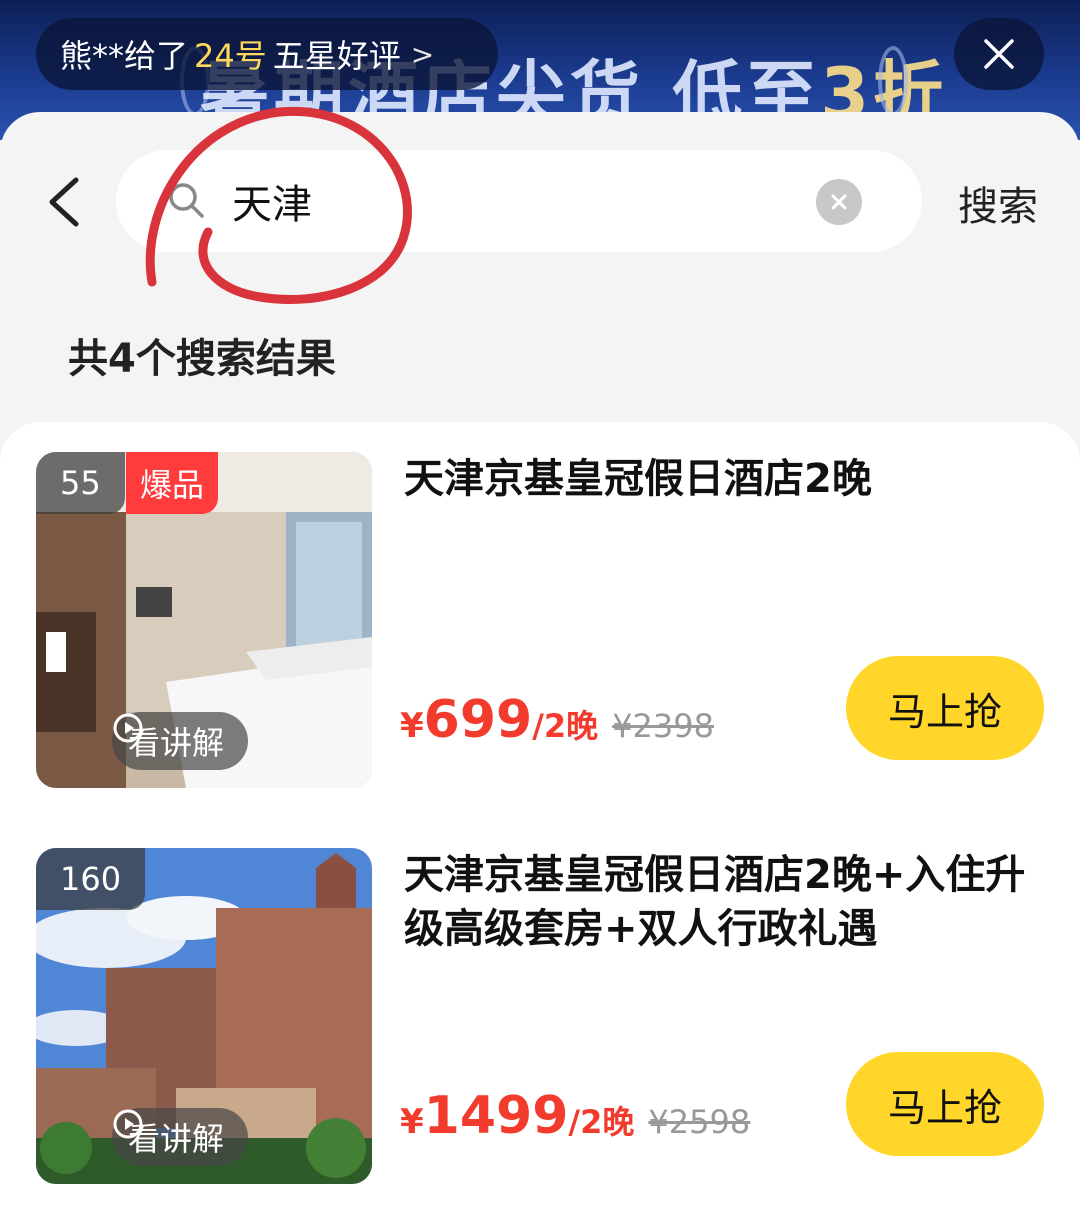 This screenshot has width=1080, height=1227. Describe the element at coordinates (204, 620) in the screenshot. I see `hotel-room-image: 55 爆品 看讲解` at that location.